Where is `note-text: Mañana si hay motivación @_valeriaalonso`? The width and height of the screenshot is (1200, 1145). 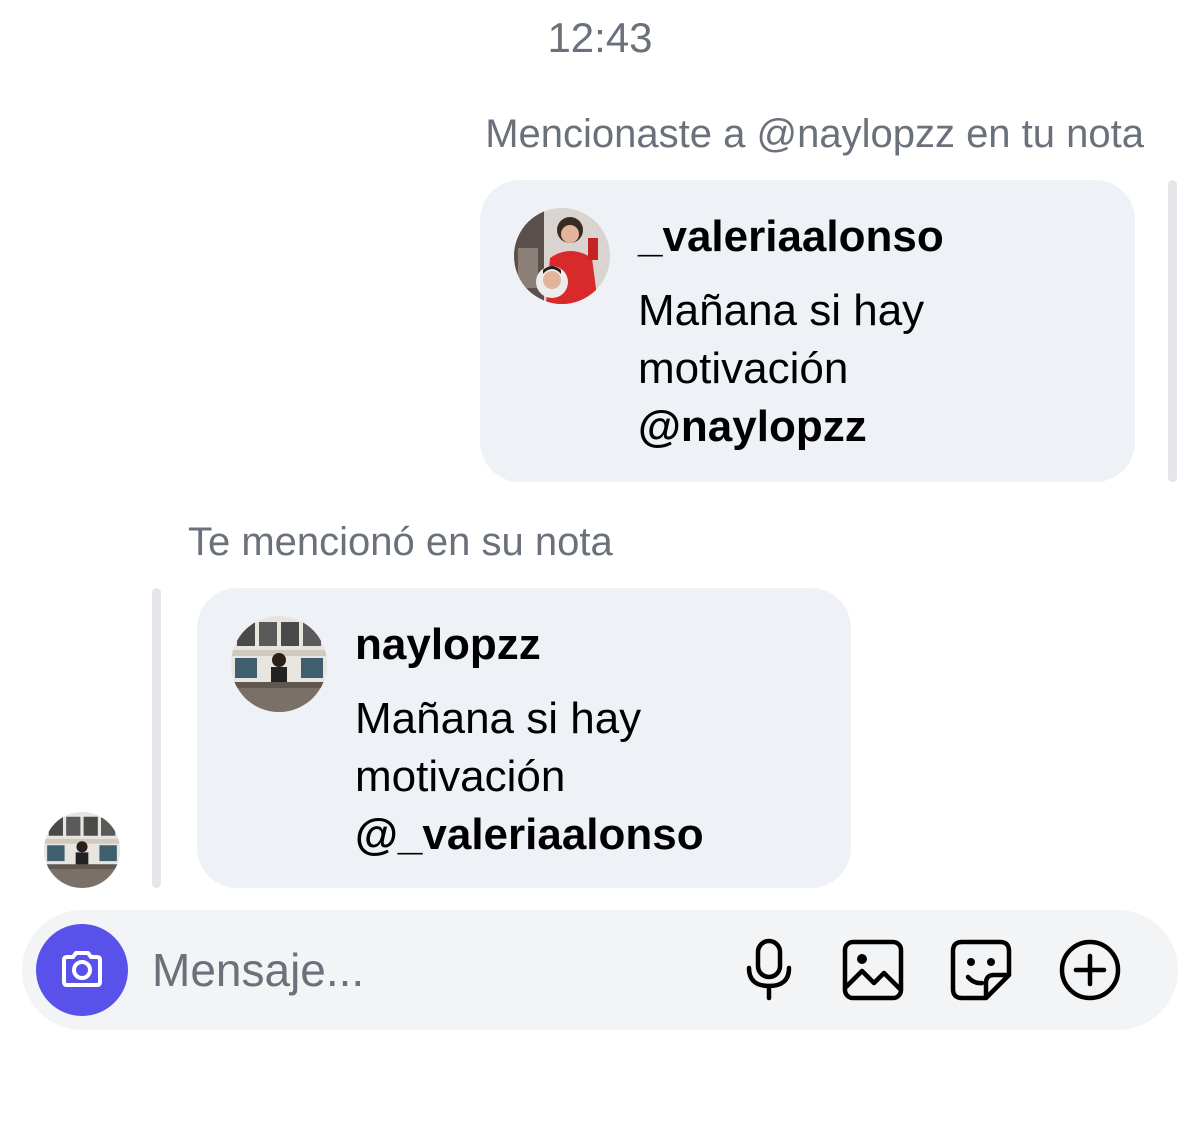 note-text: Mañana si hay motivación @_valeriaalonso is located at coordinates (529, 777).